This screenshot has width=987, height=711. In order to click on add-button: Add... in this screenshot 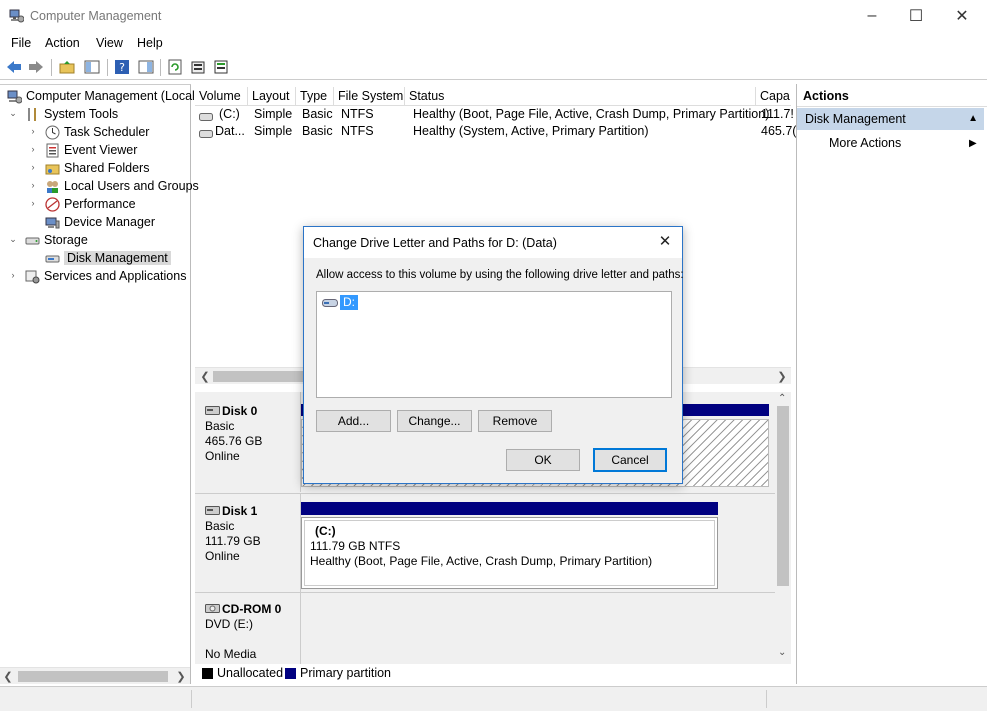, I will do `click(353, 421)`.